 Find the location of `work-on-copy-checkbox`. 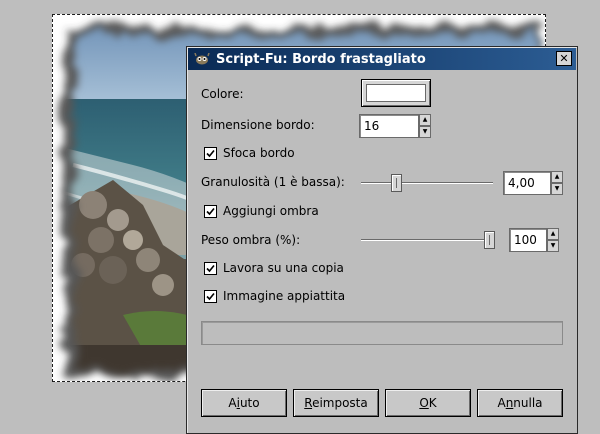

work-on-copy-checkbox is located at coordinates (210, 268).